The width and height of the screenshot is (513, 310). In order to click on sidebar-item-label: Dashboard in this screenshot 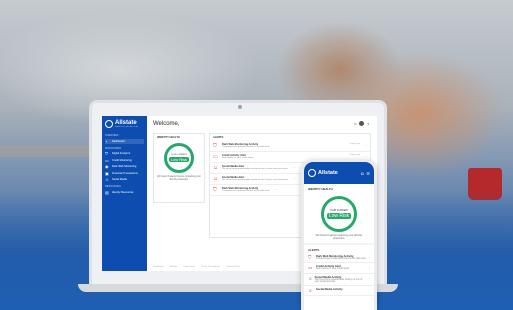, I will do `click(118, 141)`.